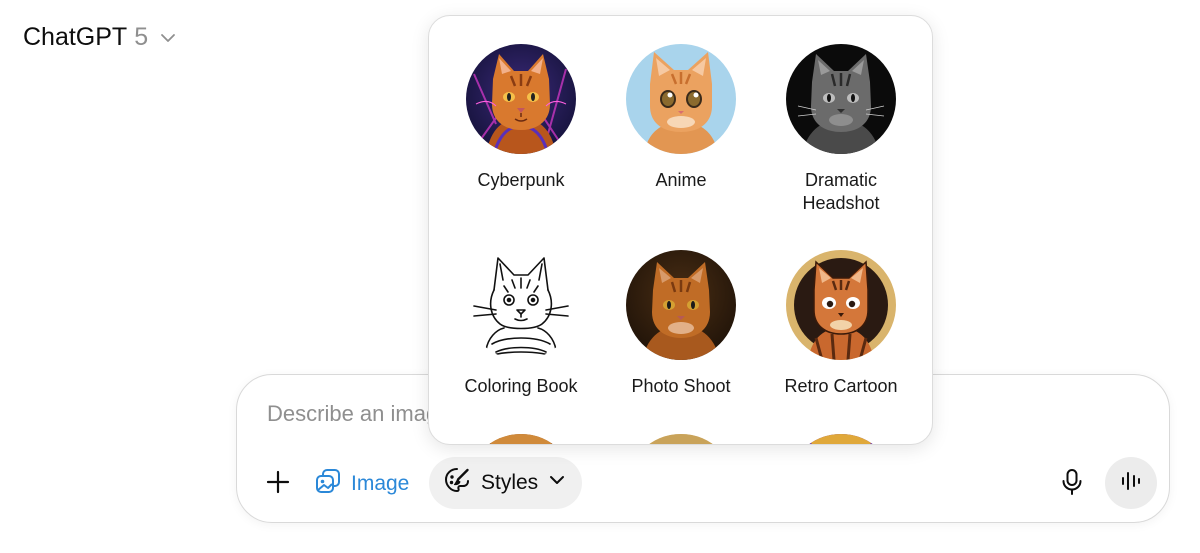 The height and width of the screenshot is (553, 1200). Describe the element at coordinates (521, 99) in the screenshot. I see `cyberpunk-cat-thumbnail` at that location.